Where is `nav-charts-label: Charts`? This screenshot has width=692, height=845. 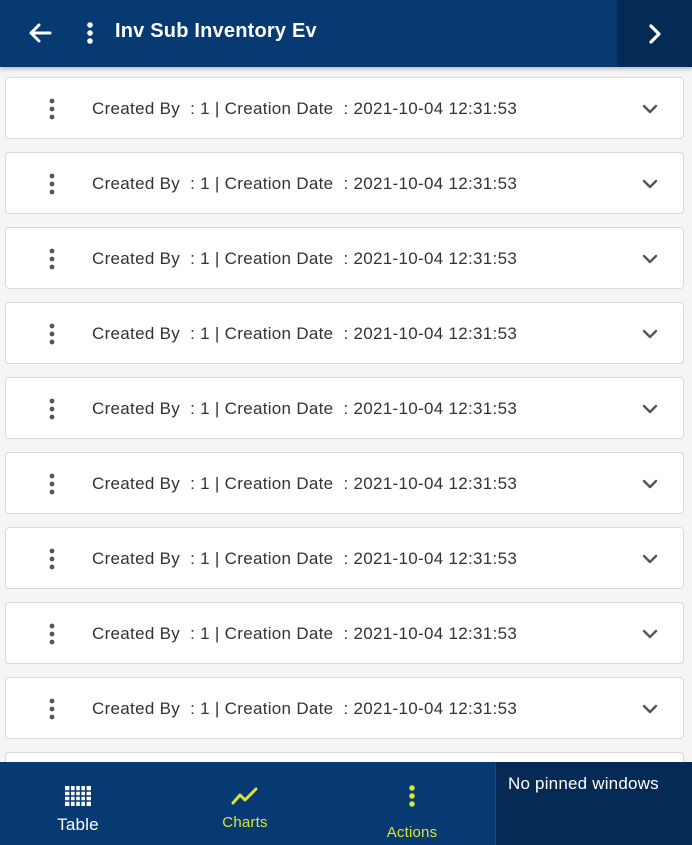
nav-charts-label: Charts is located at coordinates (245, 822).